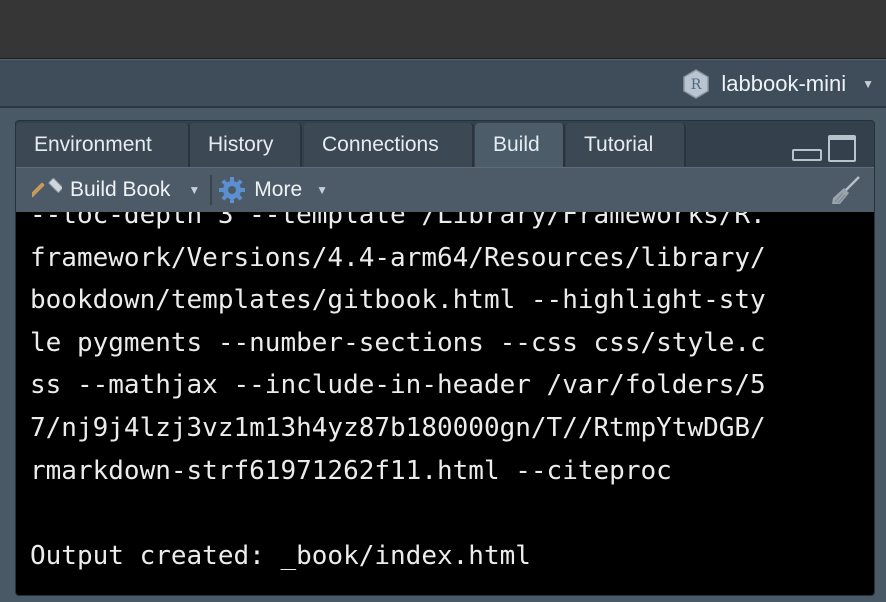 This screenshot has height=602, width=886. I want to click on tab-environment: Environment, so click(103, 145).